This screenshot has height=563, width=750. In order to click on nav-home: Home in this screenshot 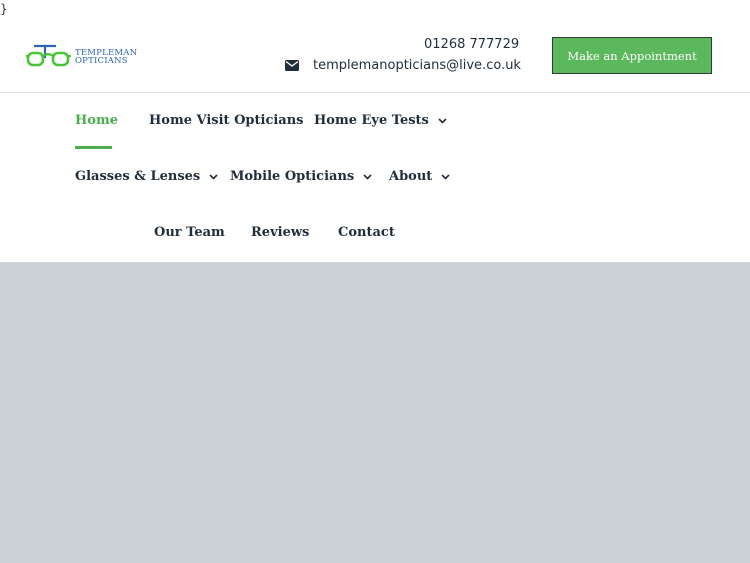, I will do `click(96, 120)`.